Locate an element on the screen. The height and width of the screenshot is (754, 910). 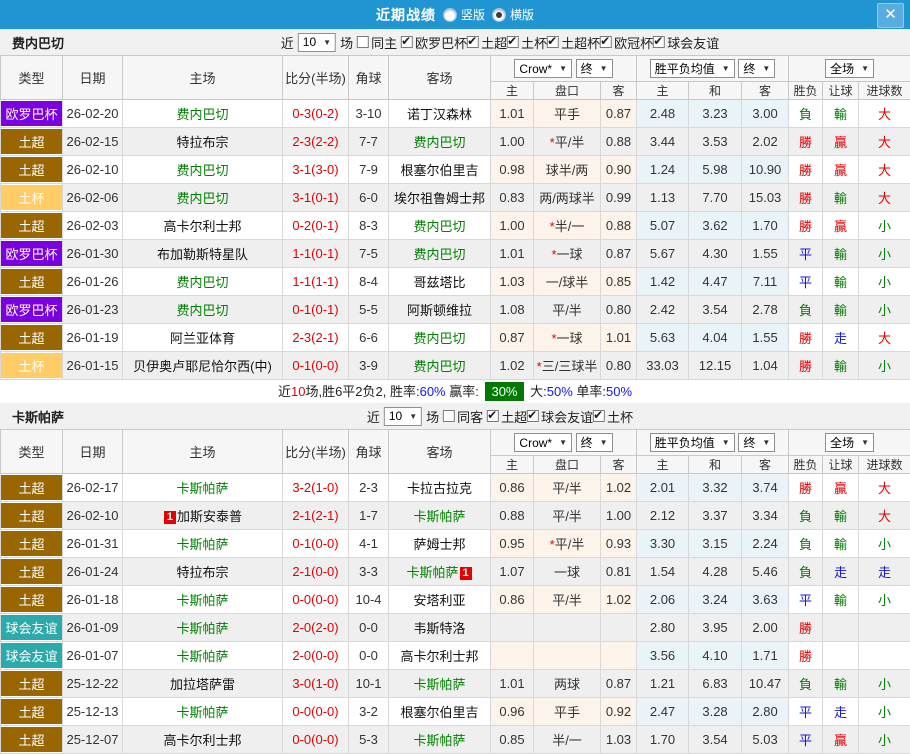
goals-result-cell: 小 is located at coordinates (884, 225).